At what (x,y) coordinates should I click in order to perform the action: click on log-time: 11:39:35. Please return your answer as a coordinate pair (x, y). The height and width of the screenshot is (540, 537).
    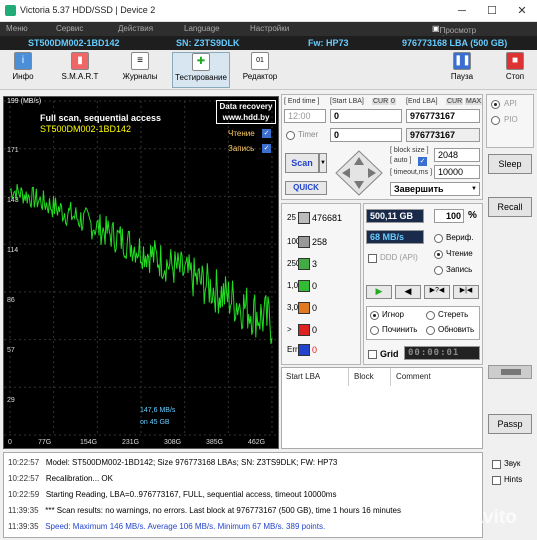
    Looking at the image, I should click on (23, 526).